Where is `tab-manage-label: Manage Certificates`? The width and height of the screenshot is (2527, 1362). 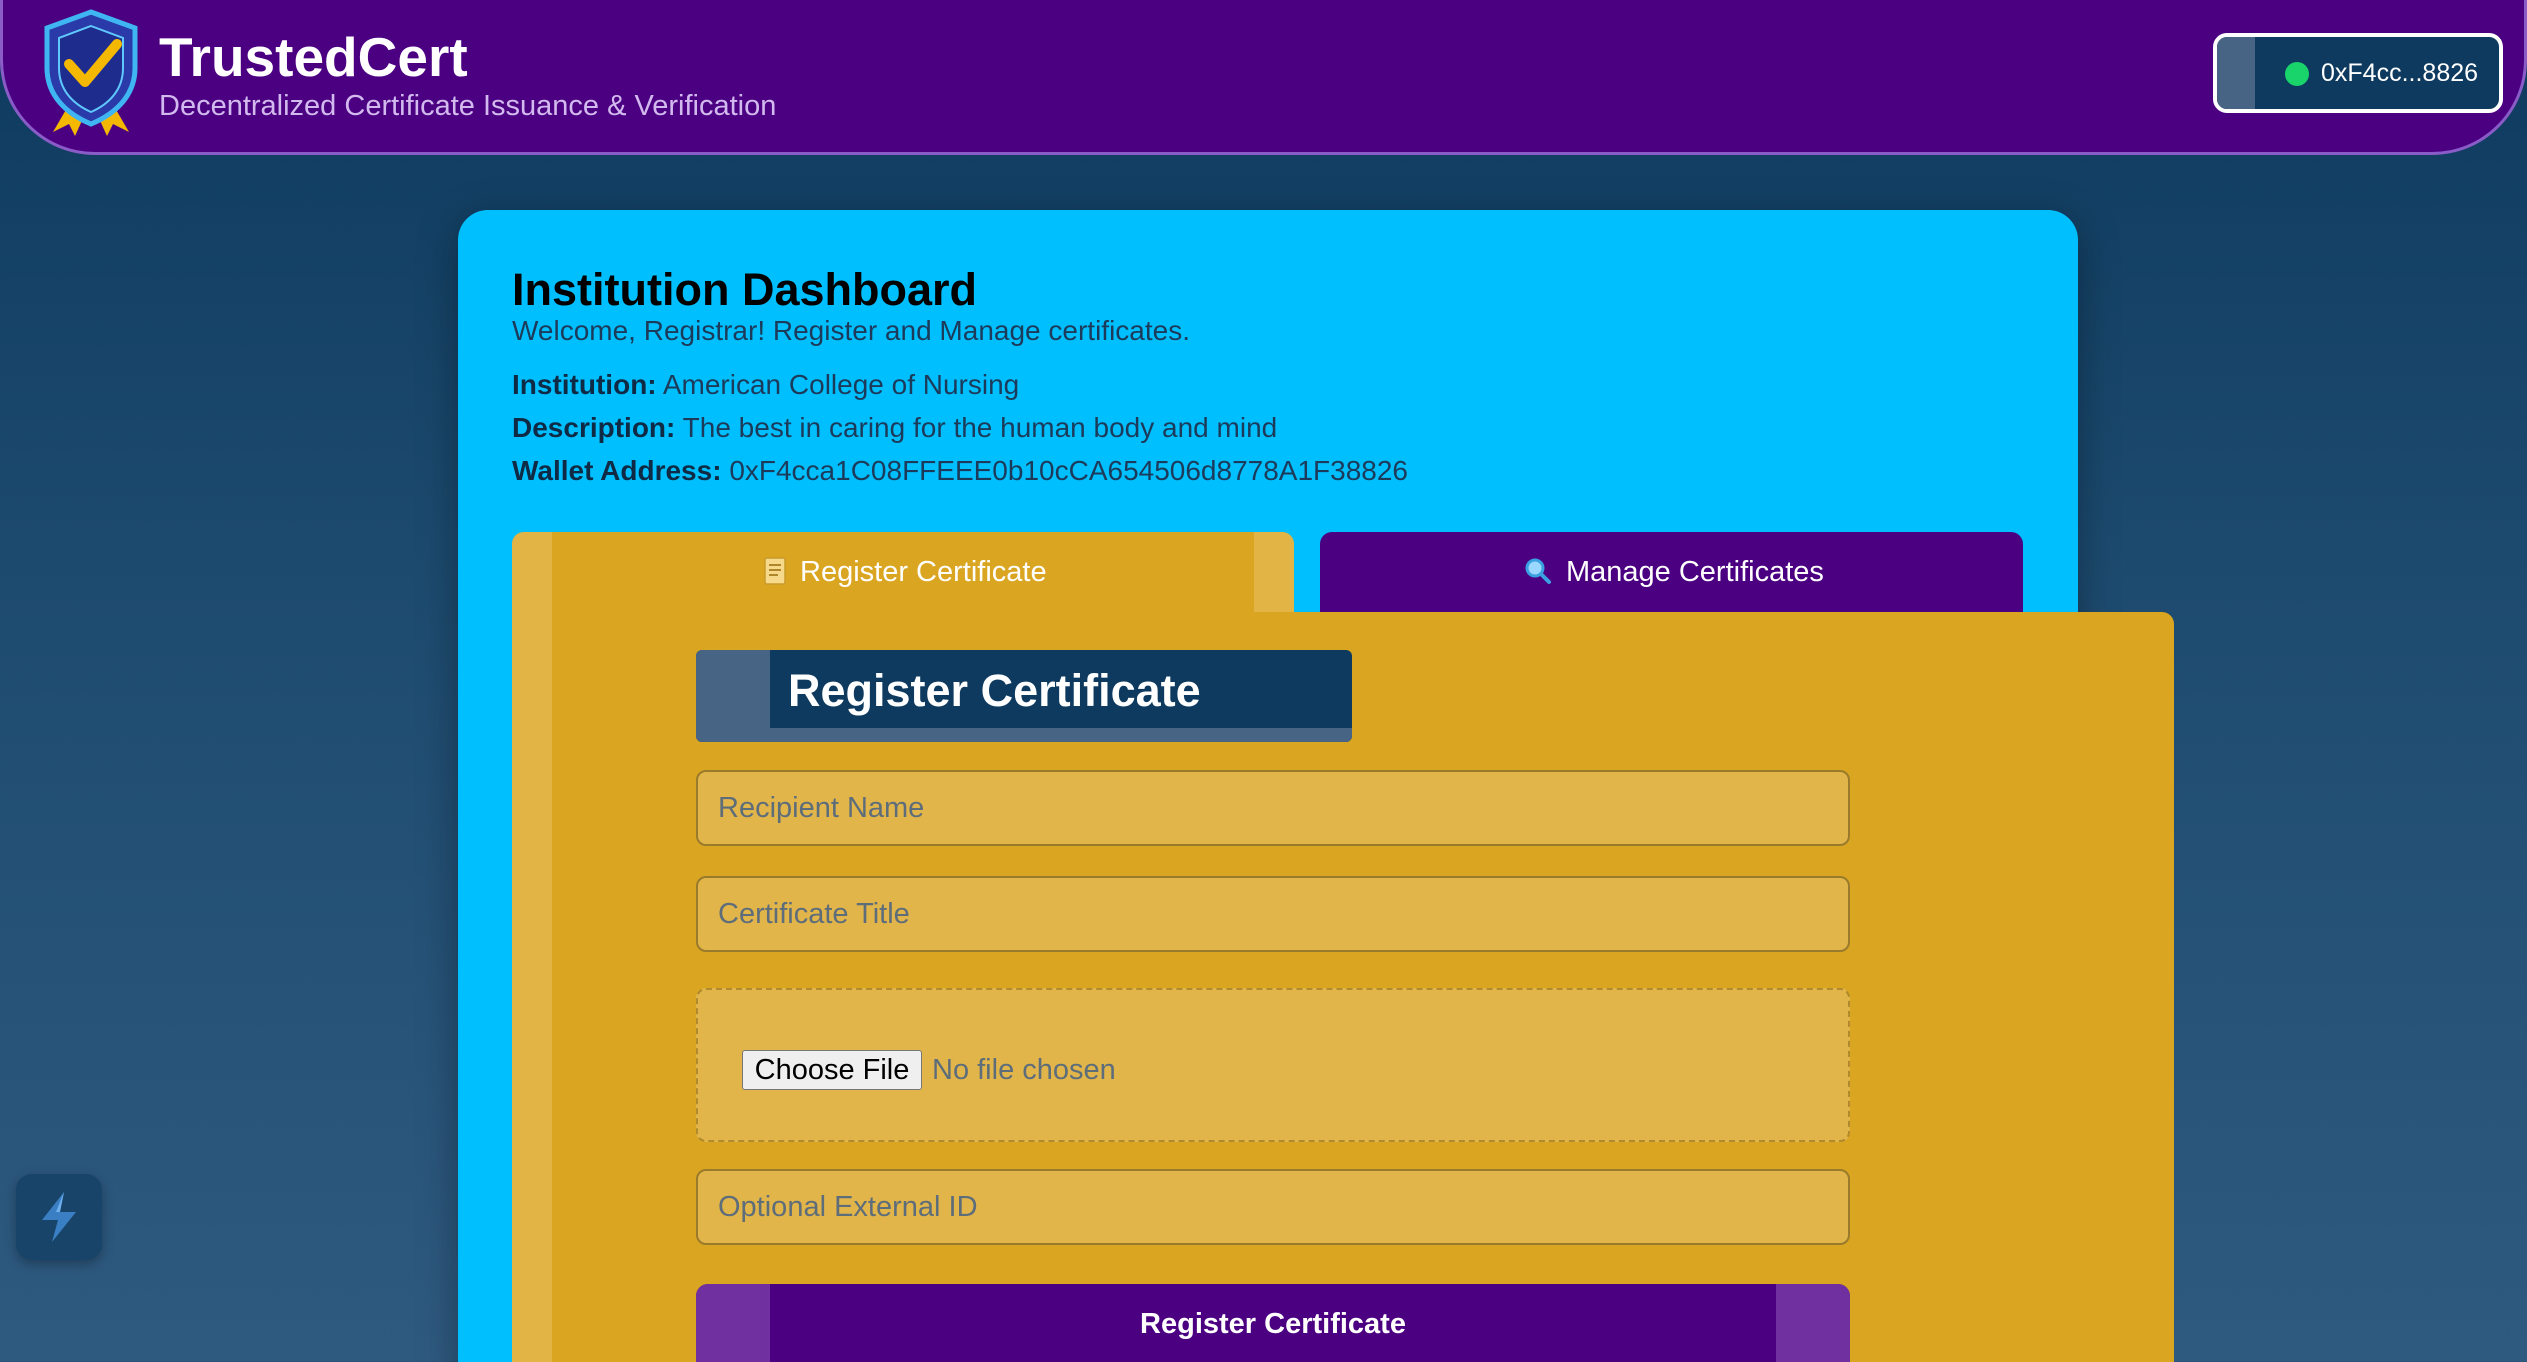 tab-manage-label: Manage Certificates is located at coordinates (1674, 572).